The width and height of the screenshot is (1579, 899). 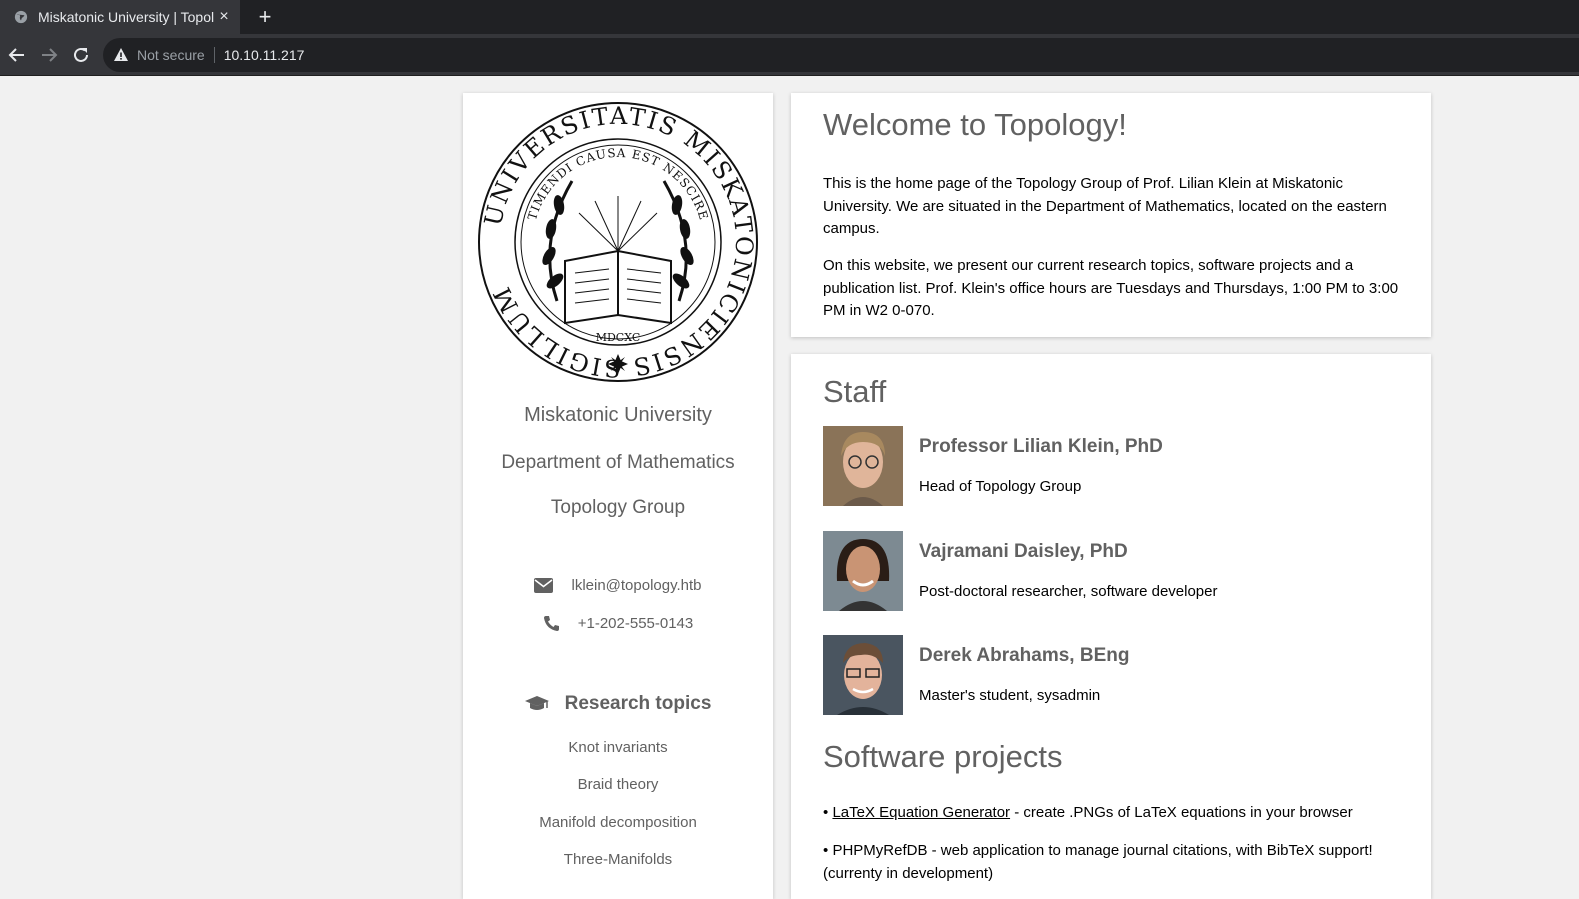 I want to click on email-row: lklein@topology.htb, so click(x=618, y=585).